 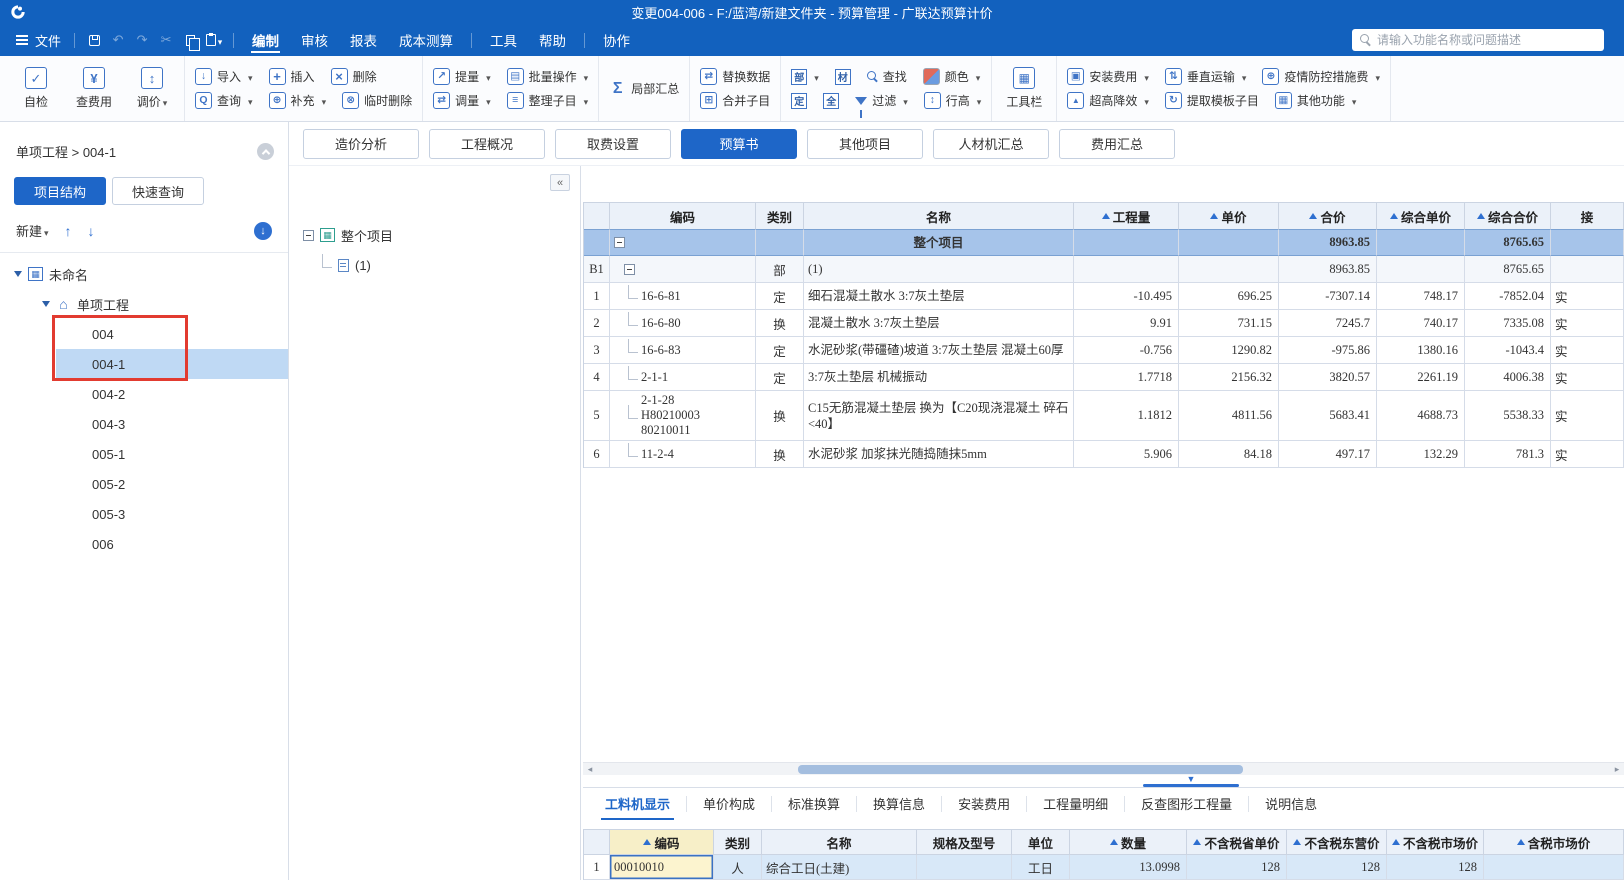 What do you see at coordinates (1126, 296) in the screenshot?
I see `quantity-cell: -10.495` at bounding box center [1126, 296].